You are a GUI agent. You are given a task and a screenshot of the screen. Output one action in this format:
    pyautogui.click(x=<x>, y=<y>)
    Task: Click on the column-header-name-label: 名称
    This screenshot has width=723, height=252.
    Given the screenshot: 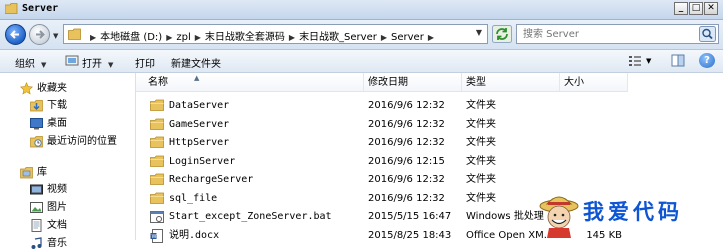 What is the action you would take?
    pyautogui.click(x=158, y=82)
    